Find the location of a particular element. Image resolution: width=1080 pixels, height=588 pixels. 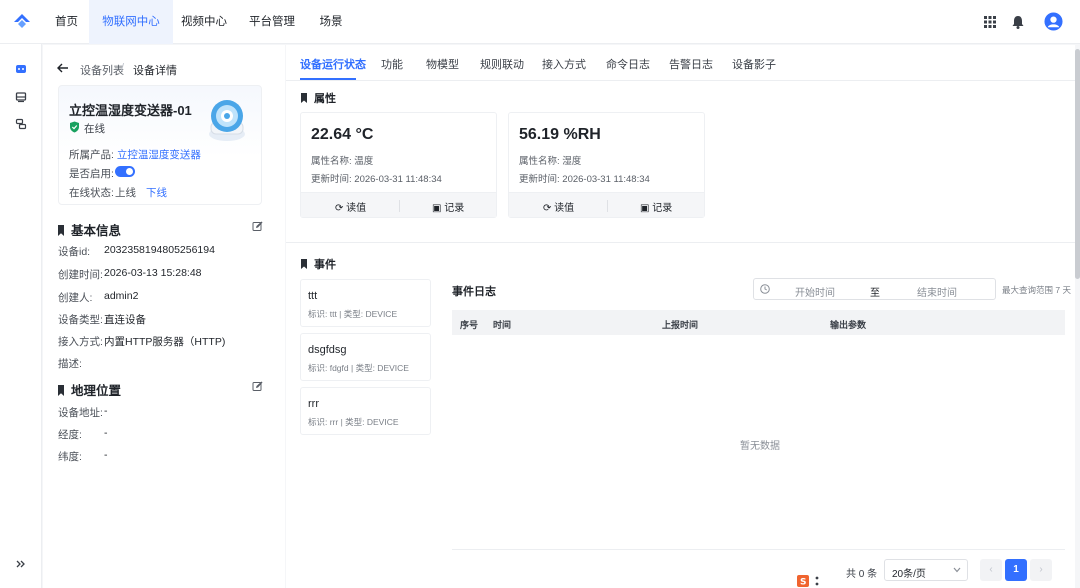

tab-alarm-log: 告警日志 is located at coordinates (691, 64).